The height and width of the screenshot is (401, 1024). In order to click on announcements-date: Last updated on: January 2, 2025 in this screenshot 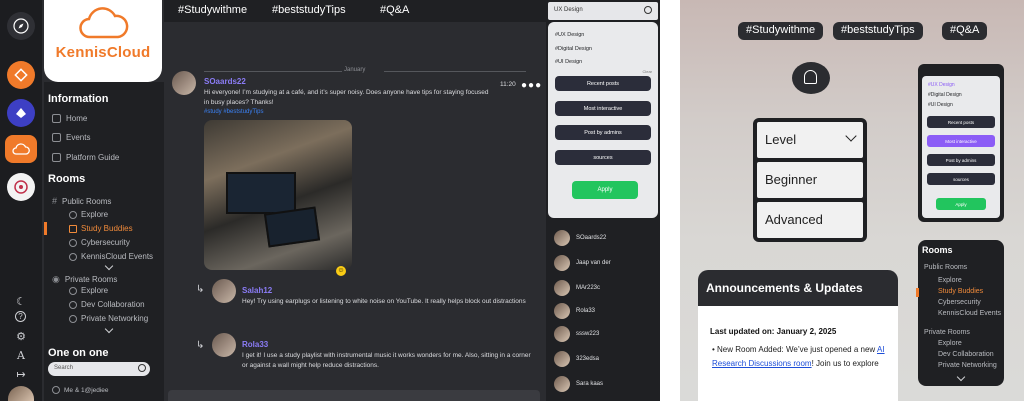, I will do `click(773, 331)`.